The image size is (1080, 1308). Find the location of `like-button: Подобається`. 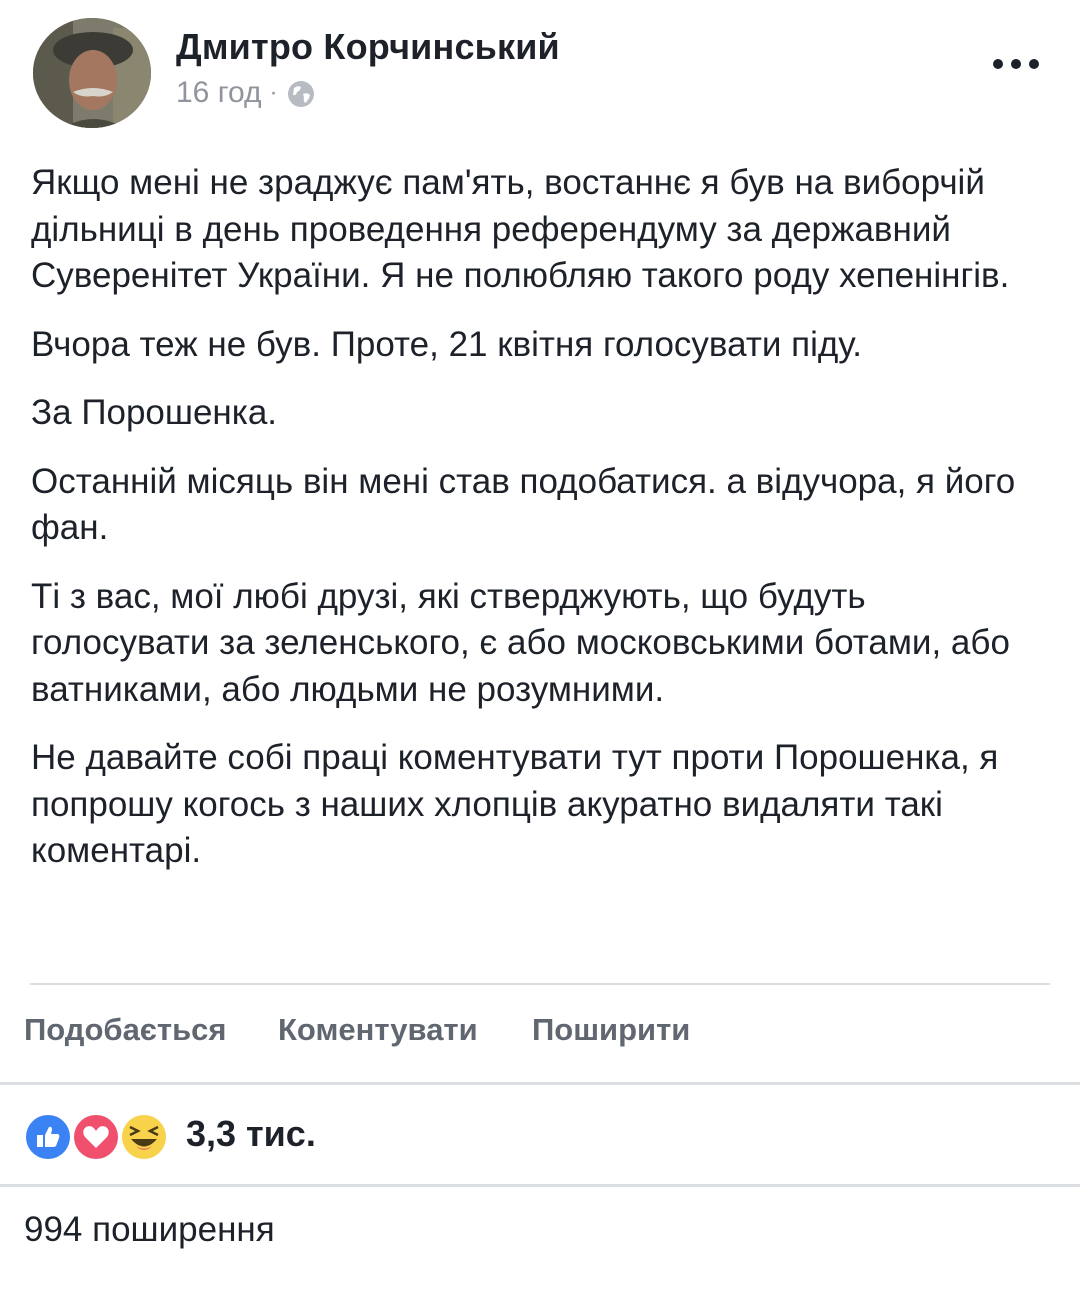

like-button: Подобається is located at coordinates (125, 1030).